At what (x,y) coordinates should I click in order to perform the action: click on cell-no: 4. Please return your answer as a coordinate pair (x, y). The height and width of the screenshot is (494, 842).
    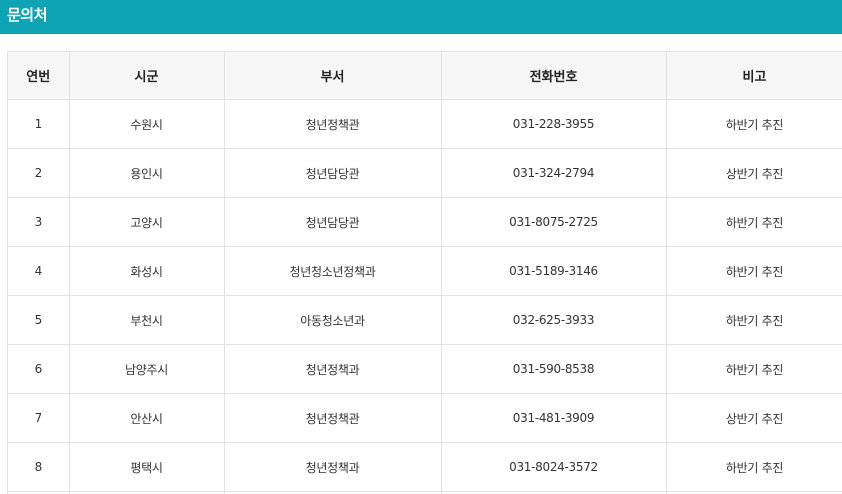
    Looking at the image, I should click on (38, 271).